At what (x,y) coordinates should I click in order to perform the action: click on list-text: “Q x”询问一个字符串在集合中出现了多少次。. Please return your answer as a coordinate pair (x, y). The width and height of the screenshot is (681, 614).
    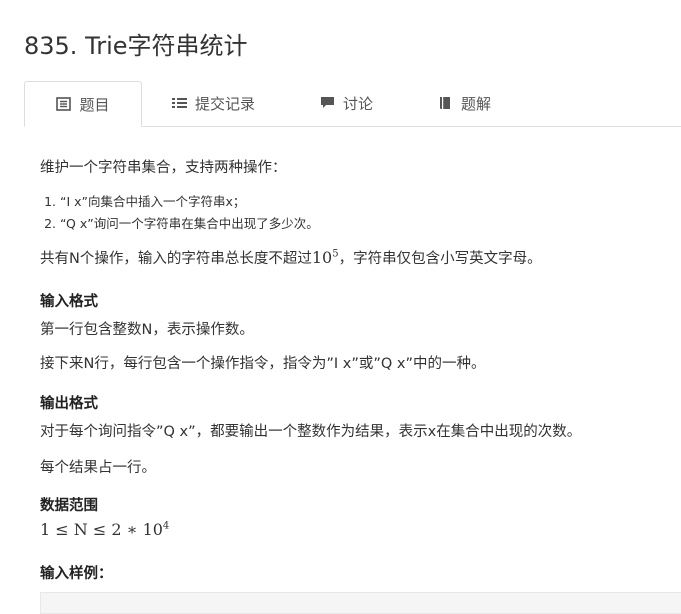
    Looking at the image, I should click on (189, 223).